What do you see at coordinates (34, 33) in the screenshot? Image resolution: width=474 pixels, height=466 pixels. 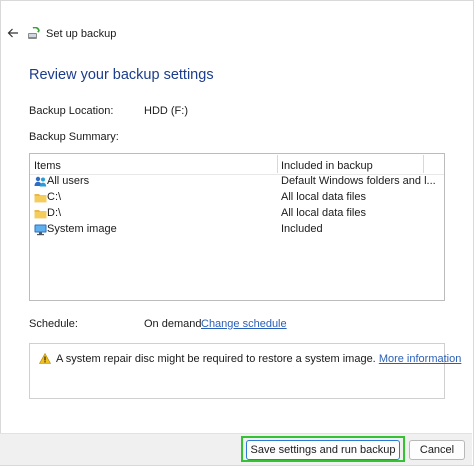 I see `backup-app-icon` at bounding box center [34, 33].